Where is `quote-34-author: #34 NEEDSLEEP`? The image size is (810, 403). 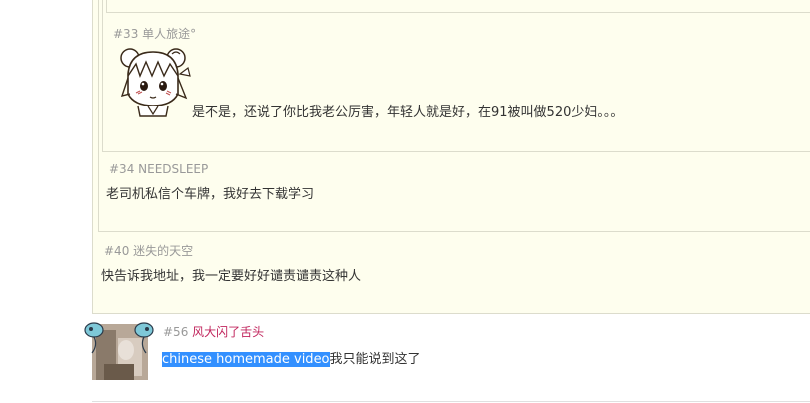 quote-34-author: #34 NEEDSLEEP is located at coordinates (158, 169).